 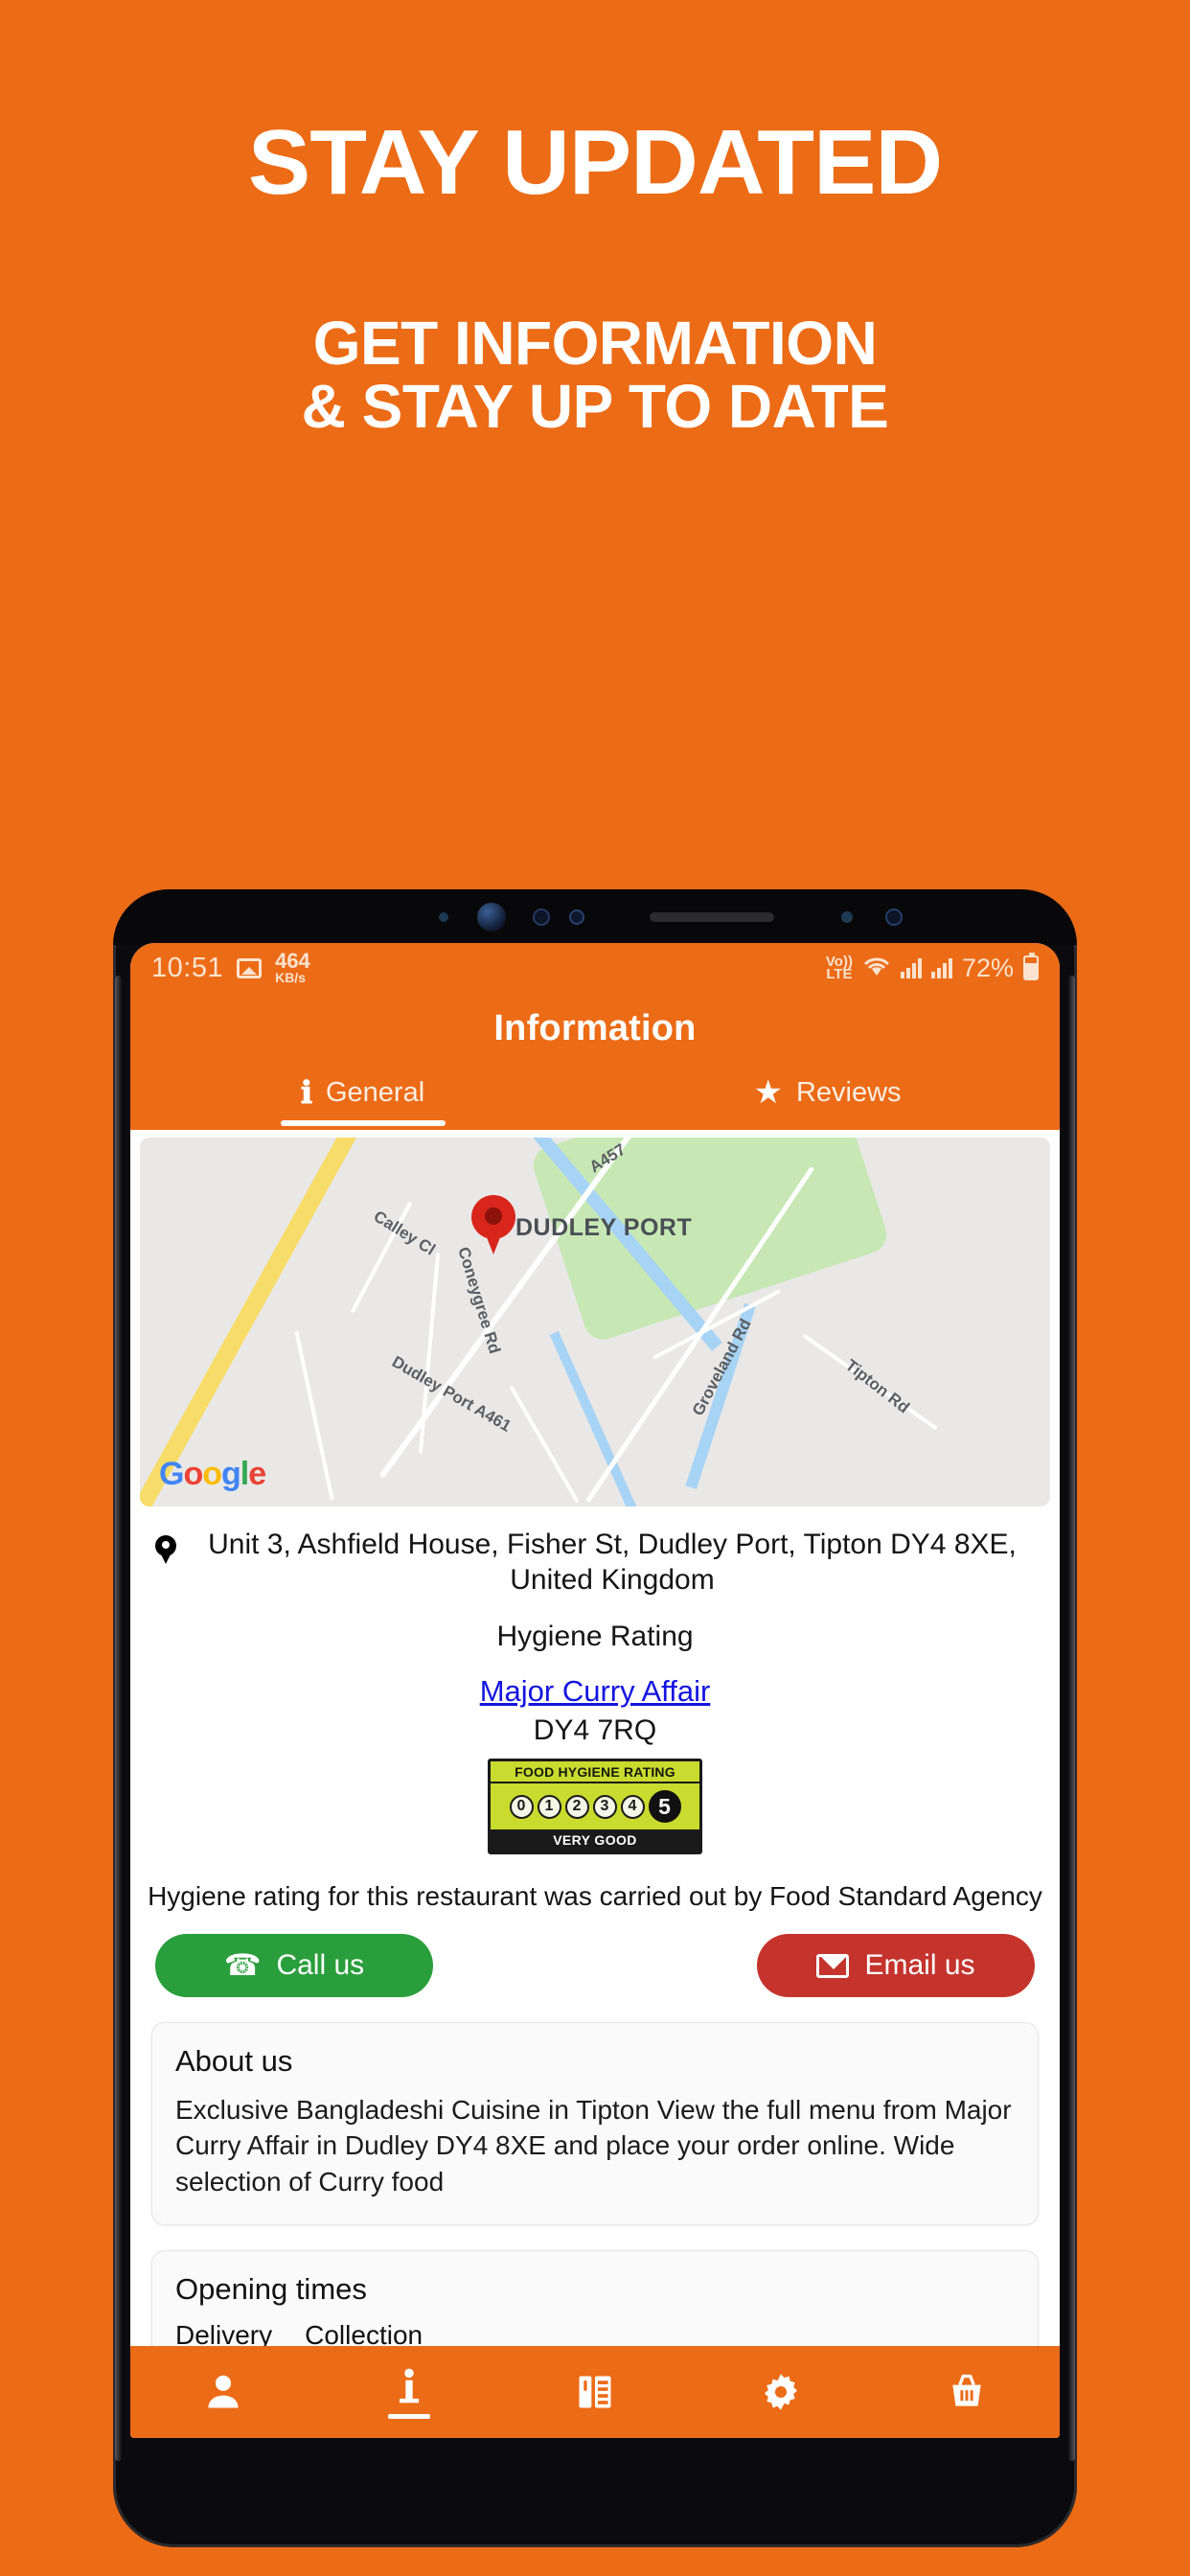 What do you see at coordinates (605, 1806) in the screenshot?
I see `fhrs-score-3: 3` at bounding box center [605, 1806].